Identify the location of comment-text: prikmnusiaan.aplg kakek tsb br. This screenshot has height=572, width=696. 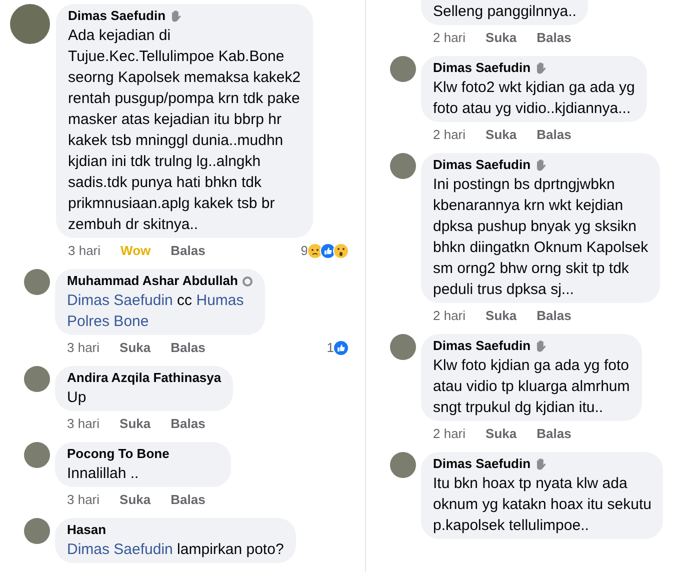
(171, 204).